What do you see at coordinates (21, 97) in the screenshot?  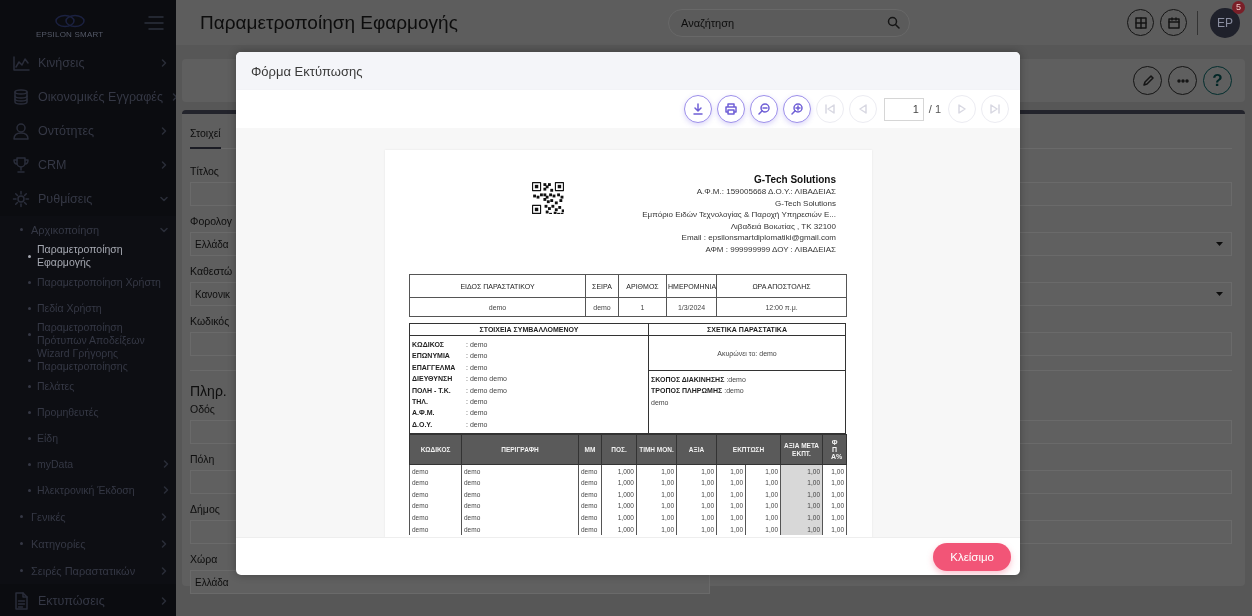 I see `coin-stack-icon` at bounding box center [21, 97].